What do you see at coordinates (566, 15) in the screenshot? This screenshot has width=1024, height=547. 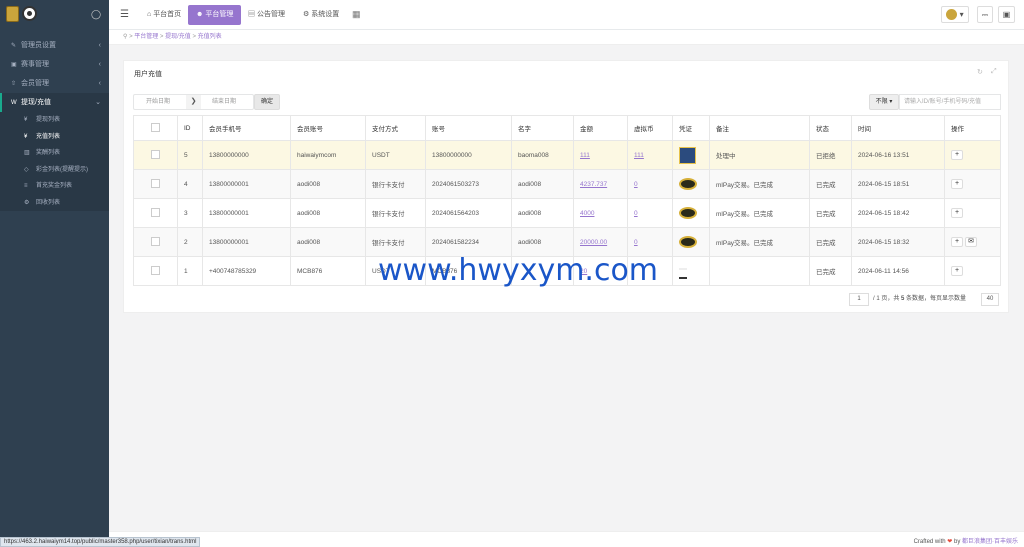 I see `top-bar: ☰ ⌂ 平台首页 ☻ 平台管理 ▤ 公告管理 ⚙ 系统设置 ▦ ▾ ⎓ ▣` at bounding box center [566, 15].